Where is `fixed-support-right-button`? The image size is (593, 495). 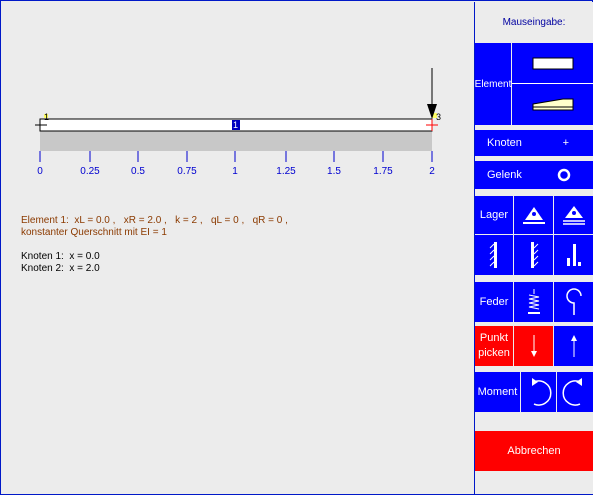
fixed-support-right-button is located at coordinates (533, 255).